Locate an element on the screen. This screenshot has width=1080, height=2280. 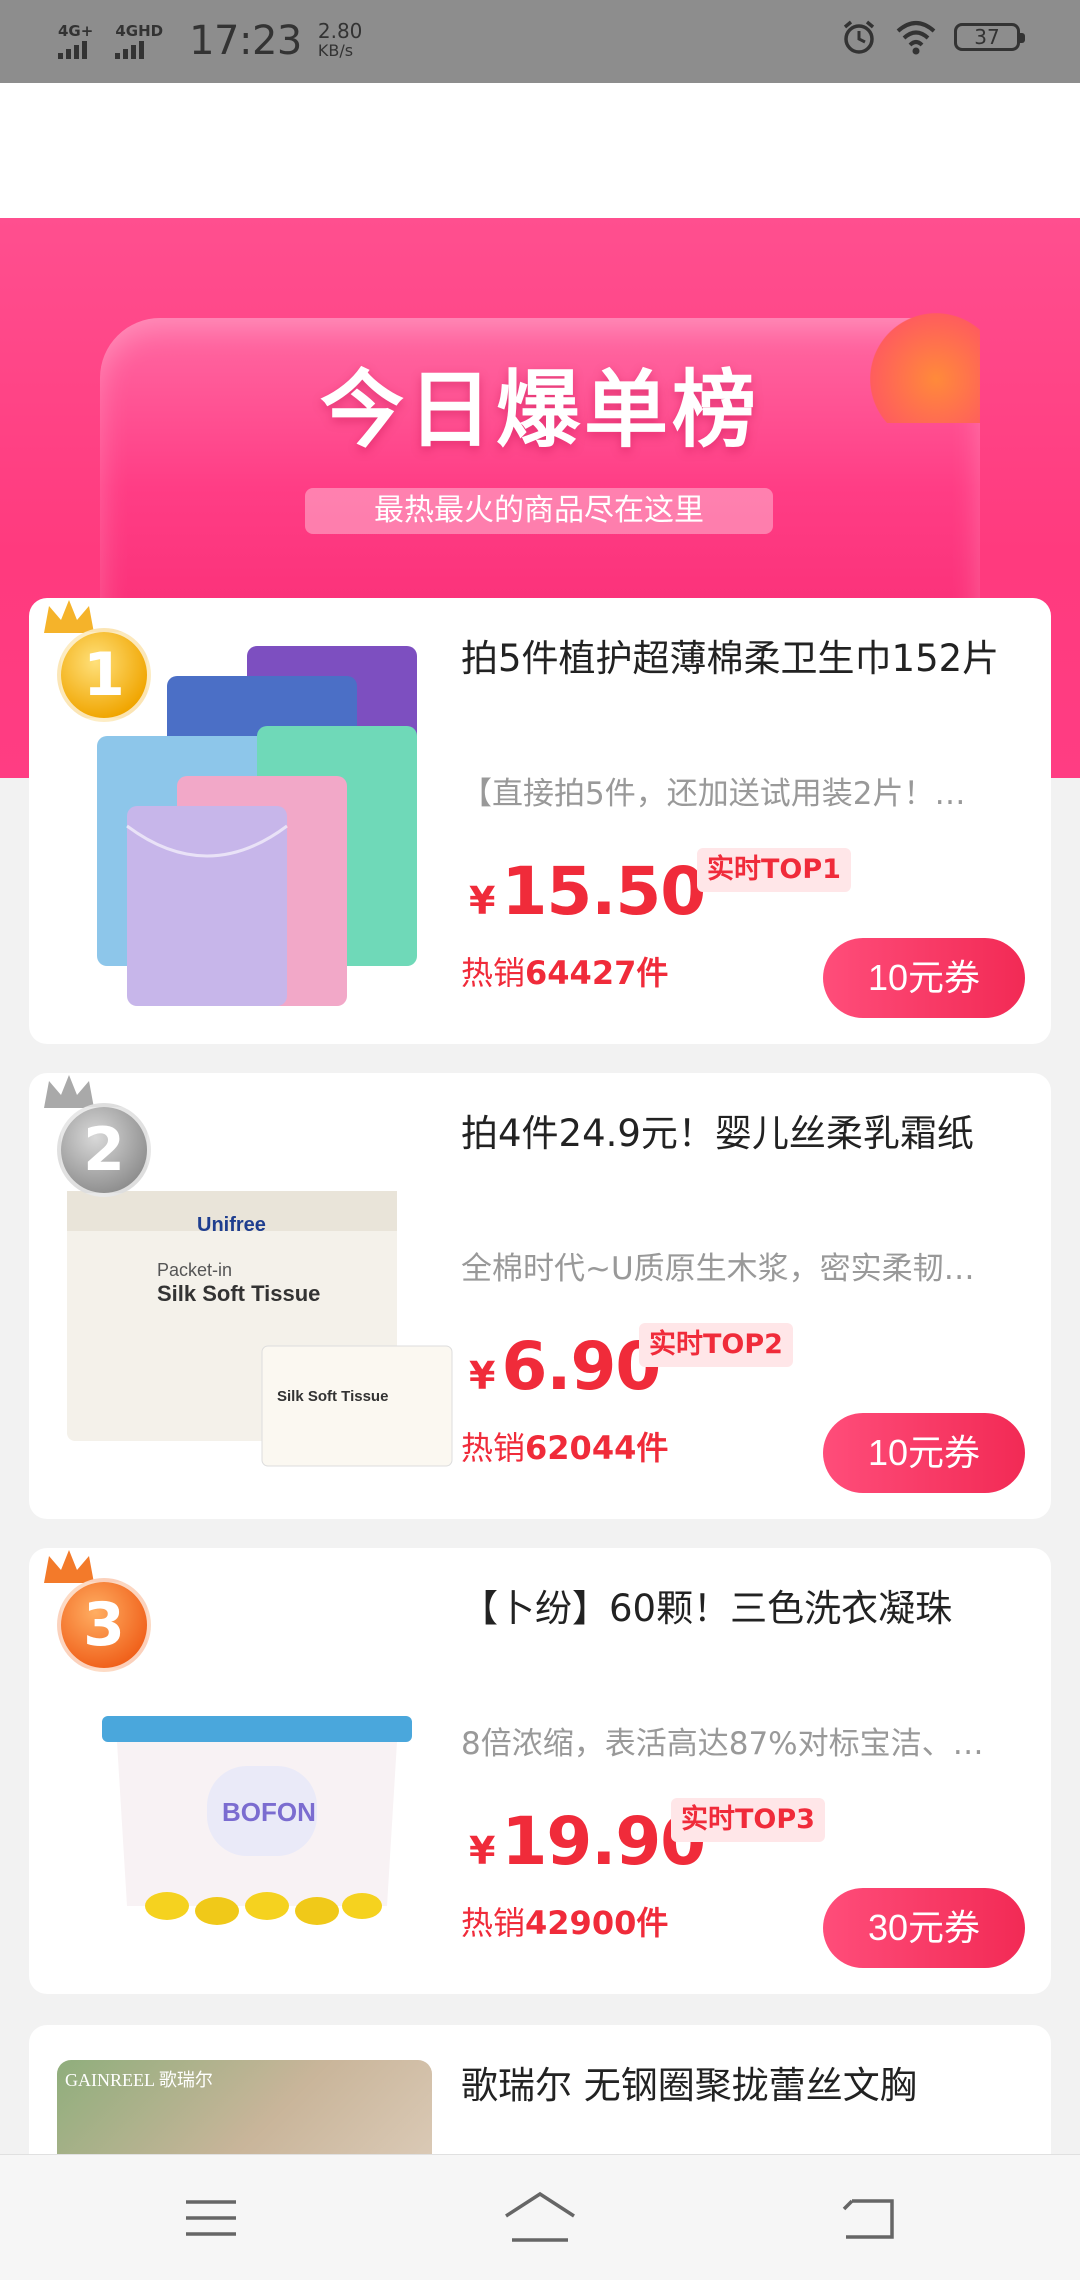
rank-badge: 1 is located at coordinates (104, 675).